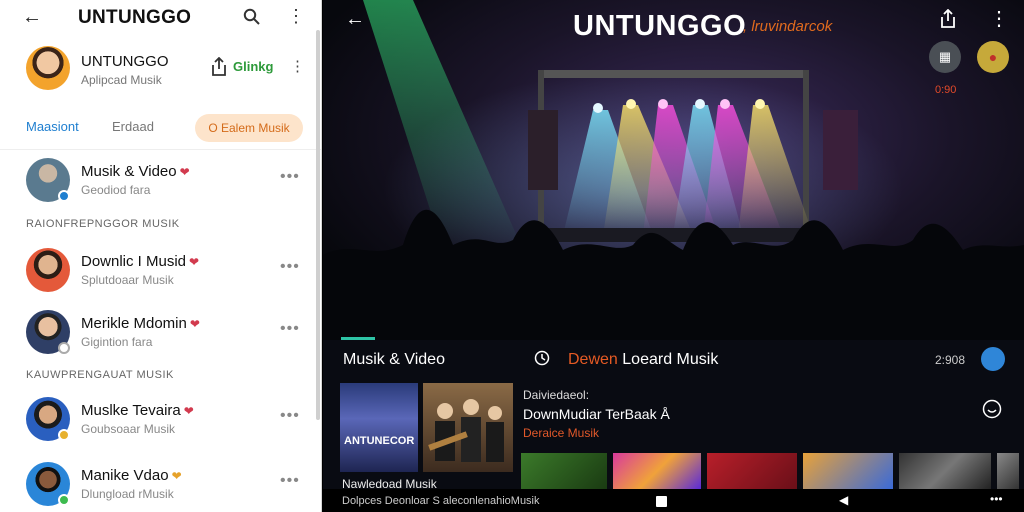 The width and height of the screenshot is (1024, 512). Describe the element at coordinates (358, 338) in the screenshot. I see `progress-indicator` at that location.